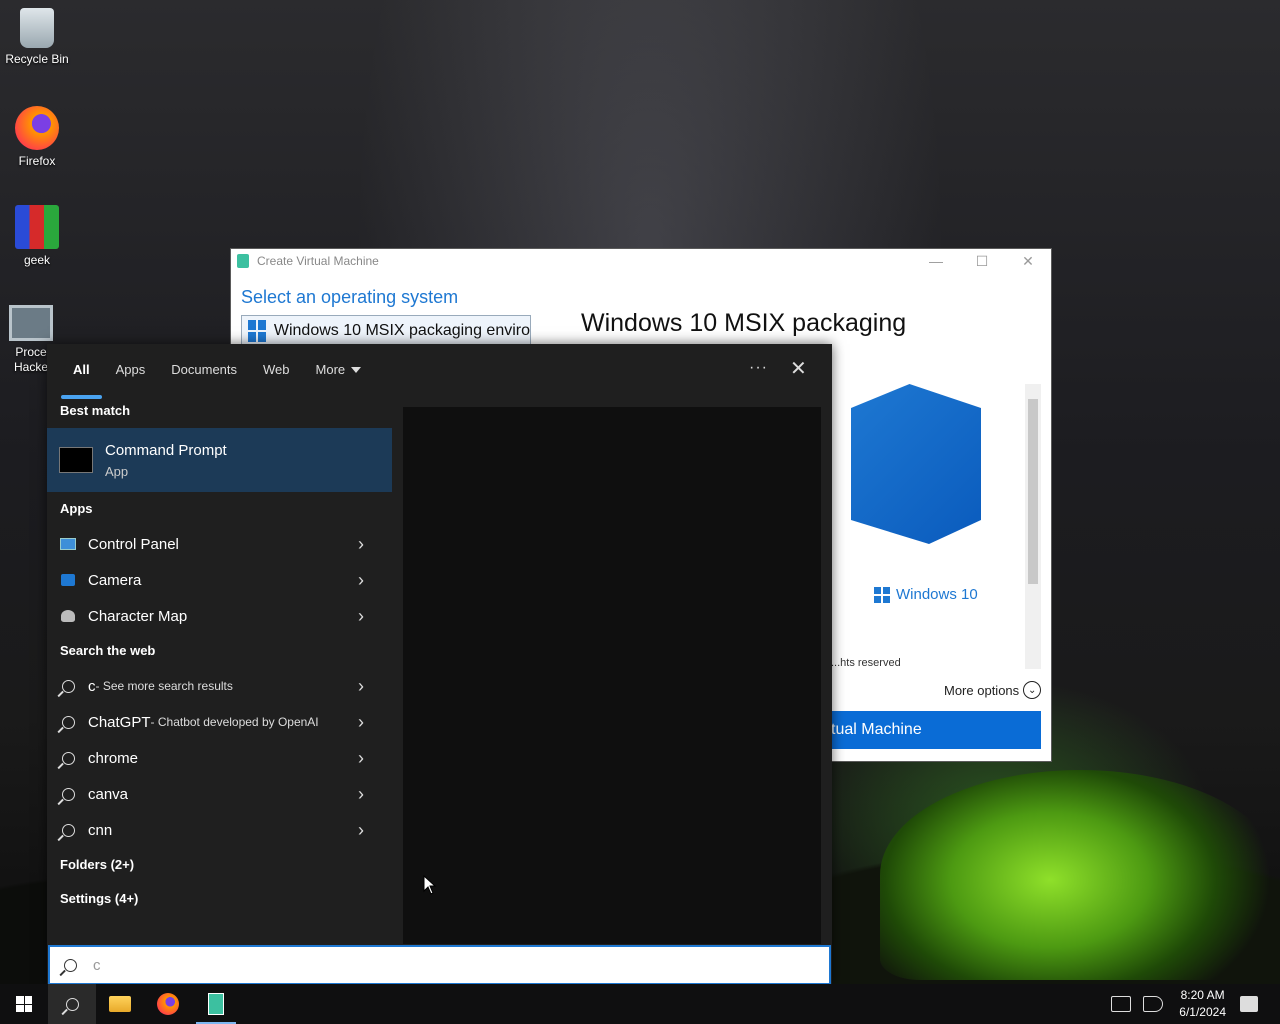  What do you see at coordinates (108, 650) in the screenshot?
I see `search-web-header: Search the web` at bounding box center [108, 650].